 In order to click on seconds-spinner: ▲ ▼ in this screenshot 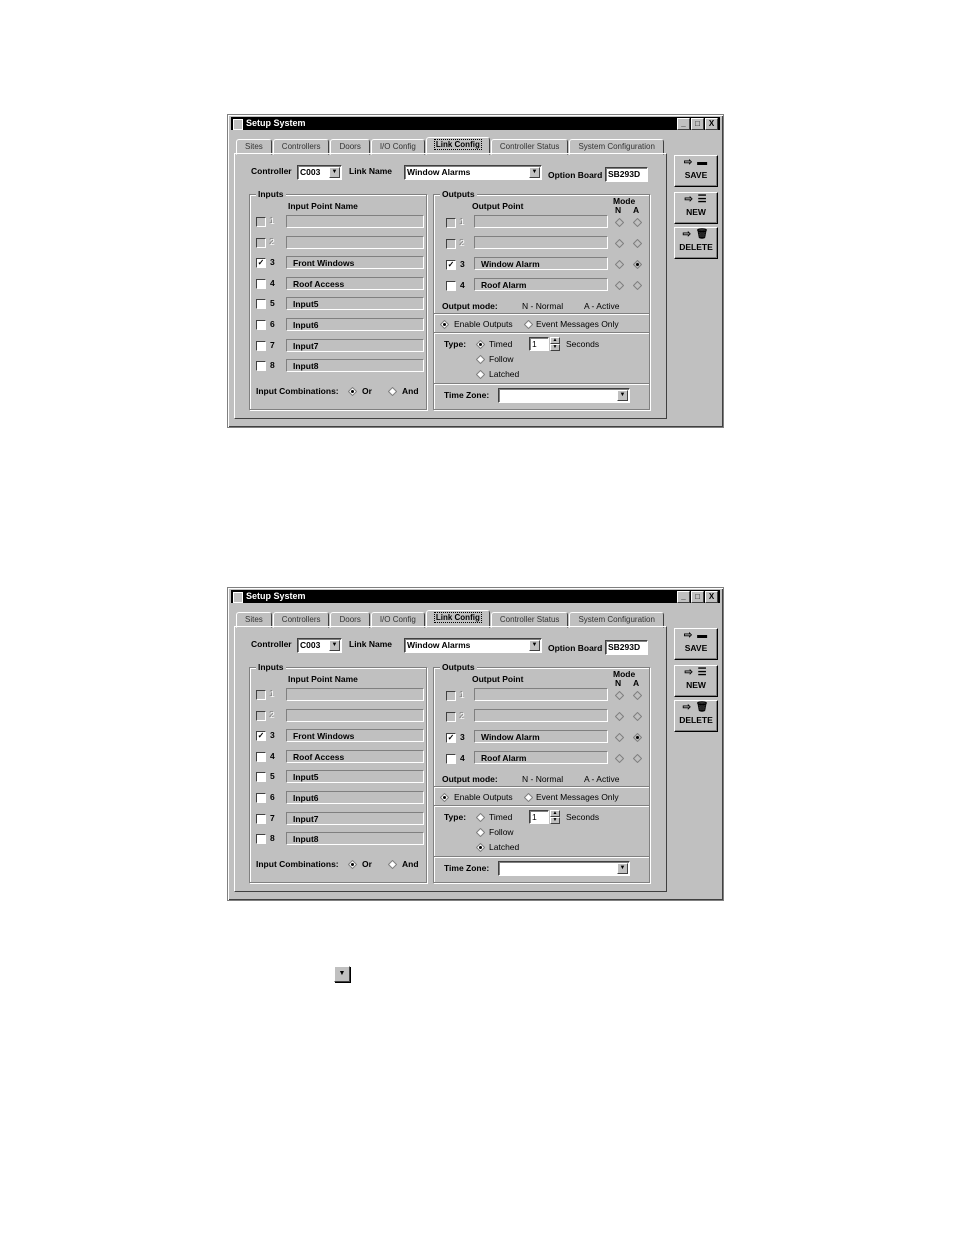, I will do `click(555, 344)`.